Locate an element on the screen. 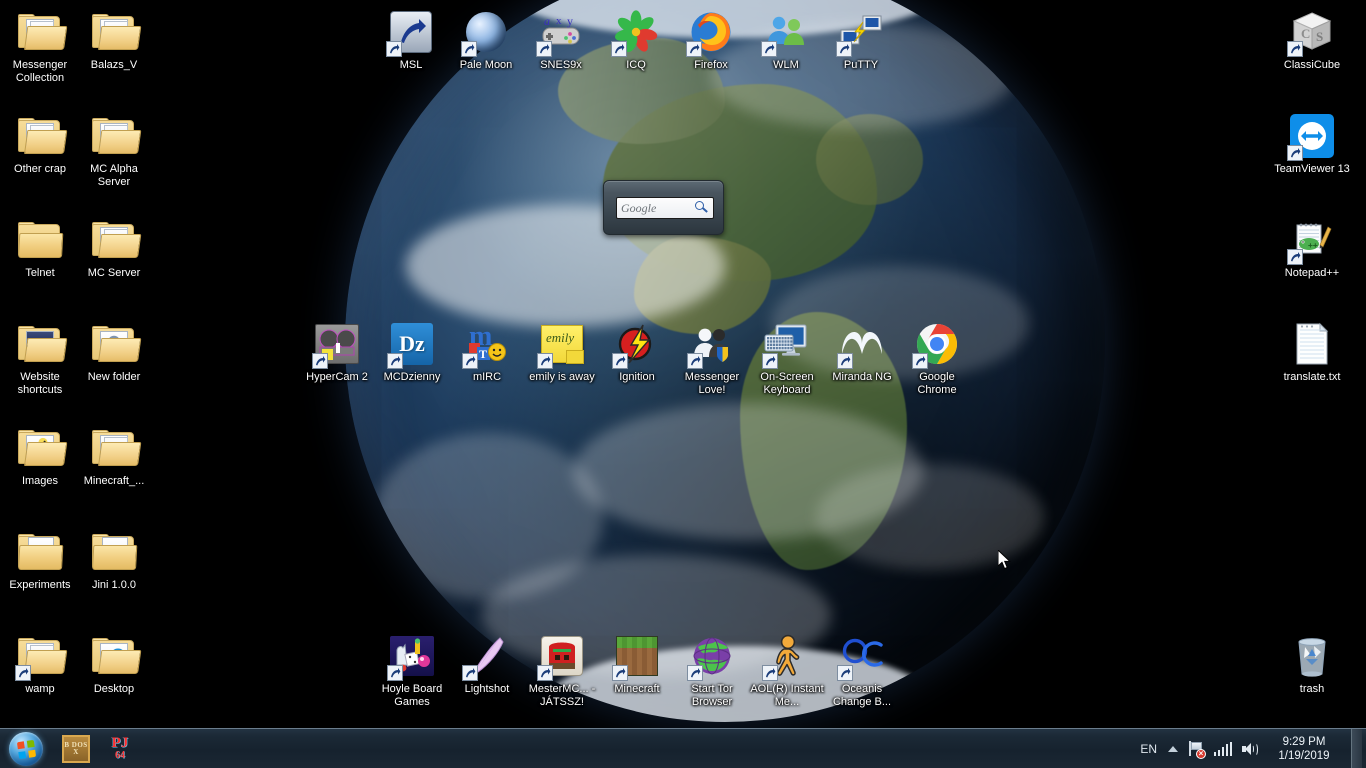 The width and height of the screenshot is (1366, 768). desktop-icon-desktop: Desktop is located at coordinates (114, 664).